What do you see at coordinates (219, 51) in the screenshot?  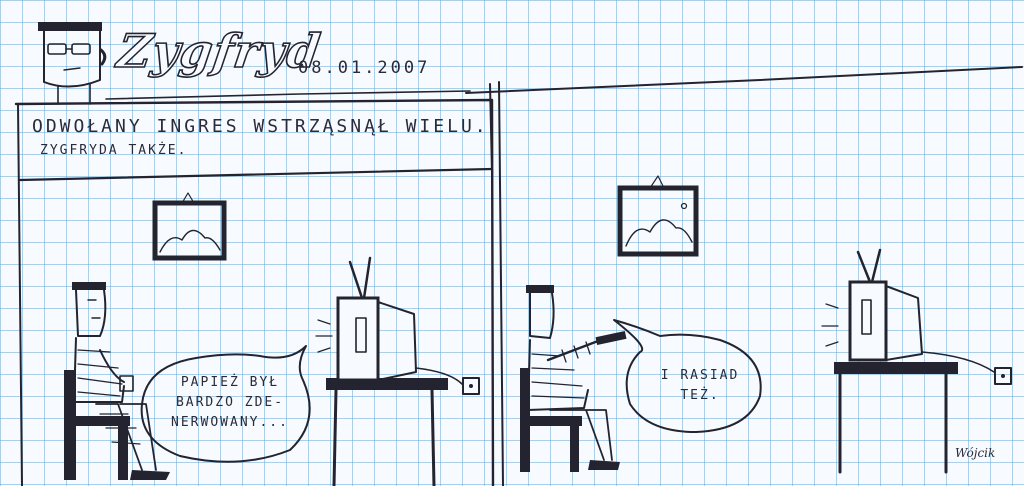 I see `comic-title: Zygfryd` at bounding box center [219, 51].